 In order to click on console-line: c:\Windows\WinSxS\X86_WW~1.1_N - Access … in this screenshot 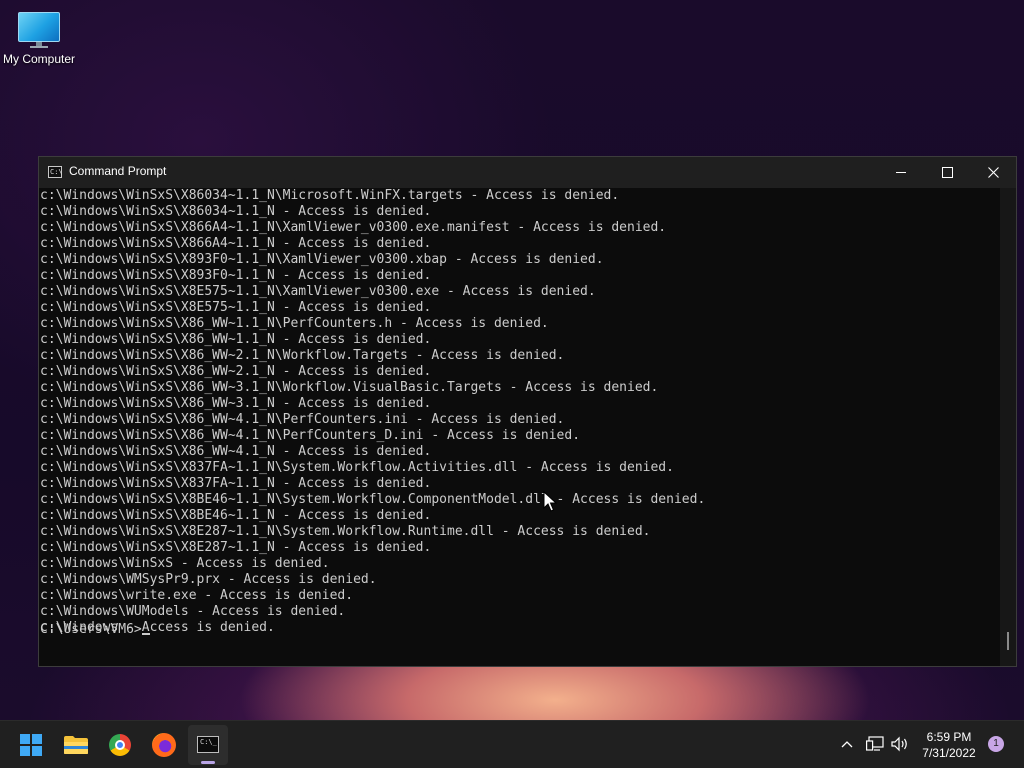, I will do `click(236, 339)`.